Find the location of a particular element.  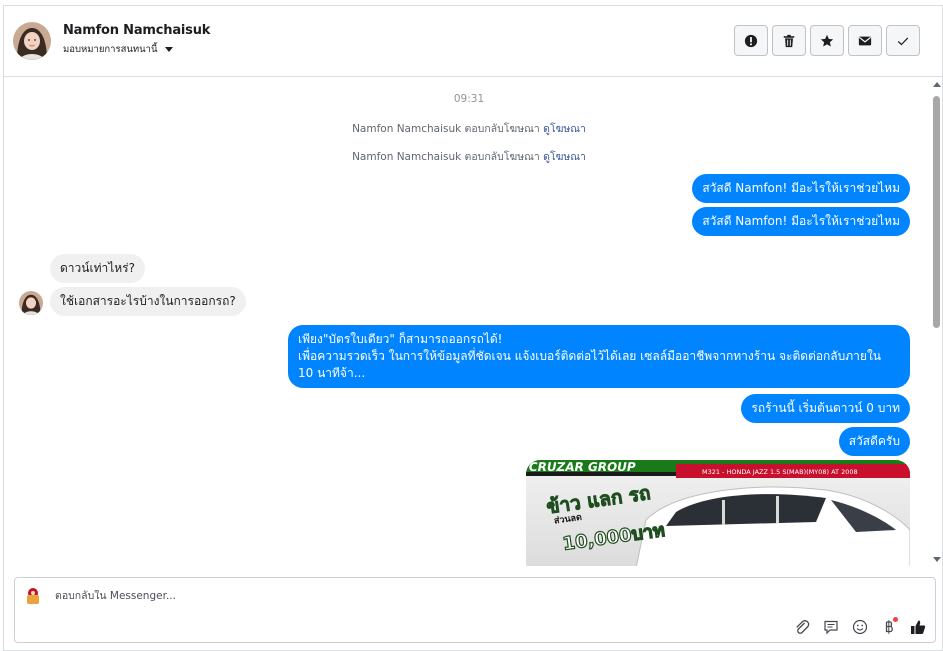

mark-done-button is located at coordinates (903, 40).